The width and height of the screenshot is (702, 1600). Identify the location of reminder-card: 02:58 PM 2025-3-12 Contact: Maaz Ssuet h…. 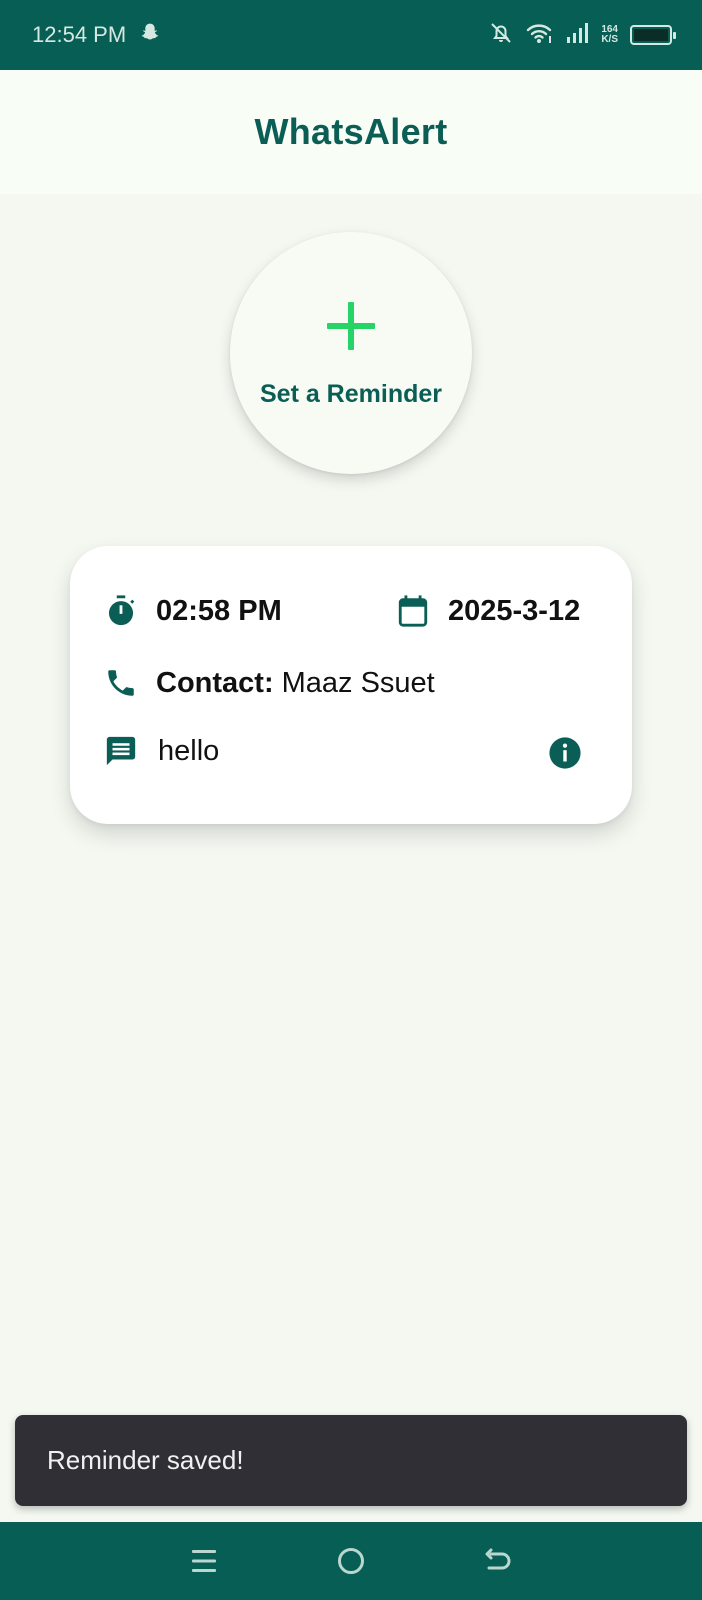
(351, 685).